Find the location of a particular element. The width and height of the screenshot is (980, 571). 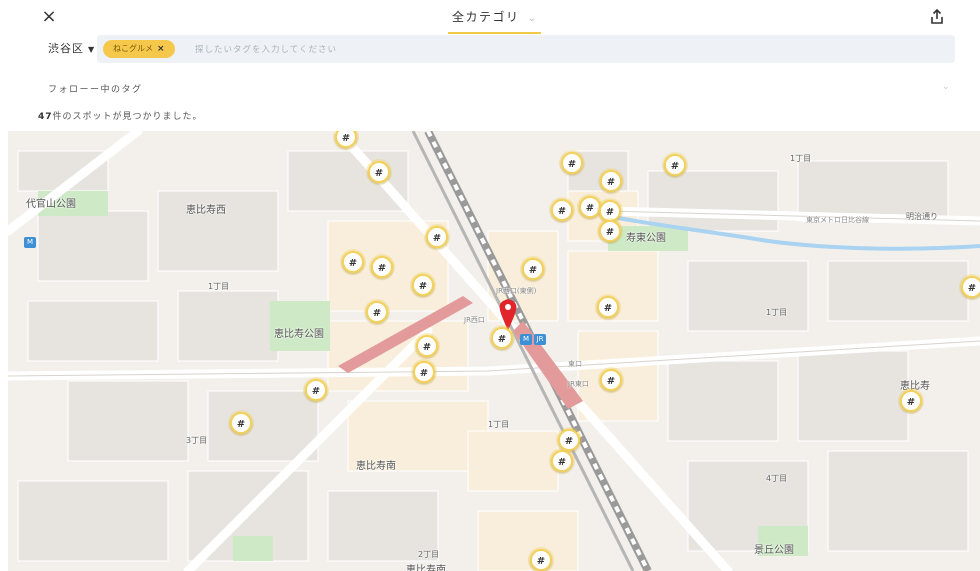

followed-tags-label: フォローー中のタグ is located at coordinates (95, 90).